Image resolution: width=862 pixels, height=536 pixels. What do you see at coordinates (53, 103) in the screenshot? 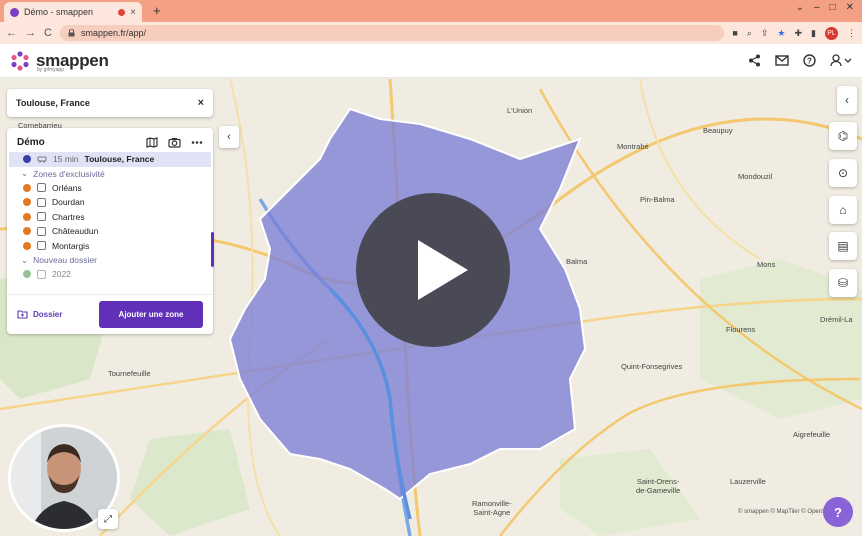
I see `location-search-value: Toulouse, France` at bounding box center [53, 103].